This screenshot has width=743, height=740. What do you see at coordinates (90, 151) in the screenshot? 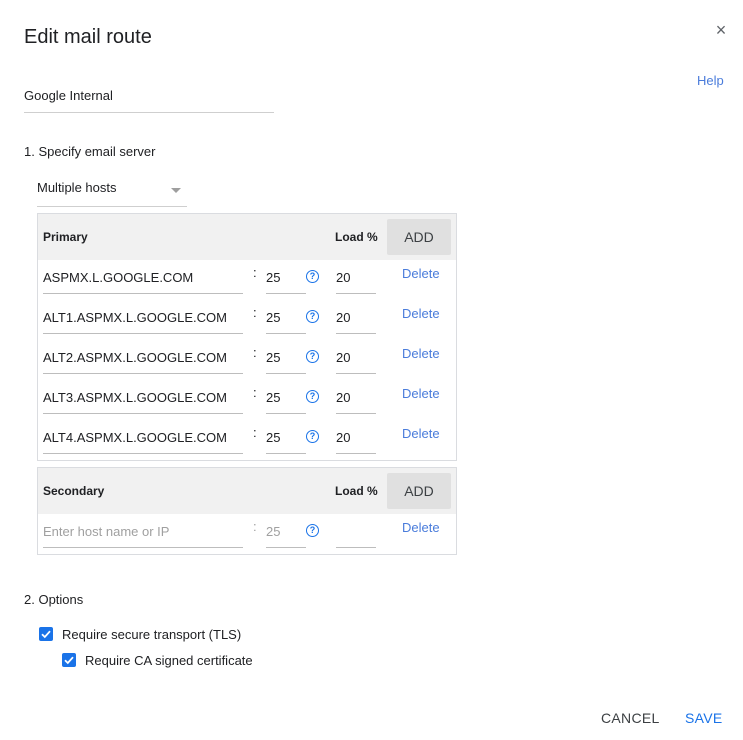
I see `server-section-label: 1. Specify email server` at bounding box center [90, 151].